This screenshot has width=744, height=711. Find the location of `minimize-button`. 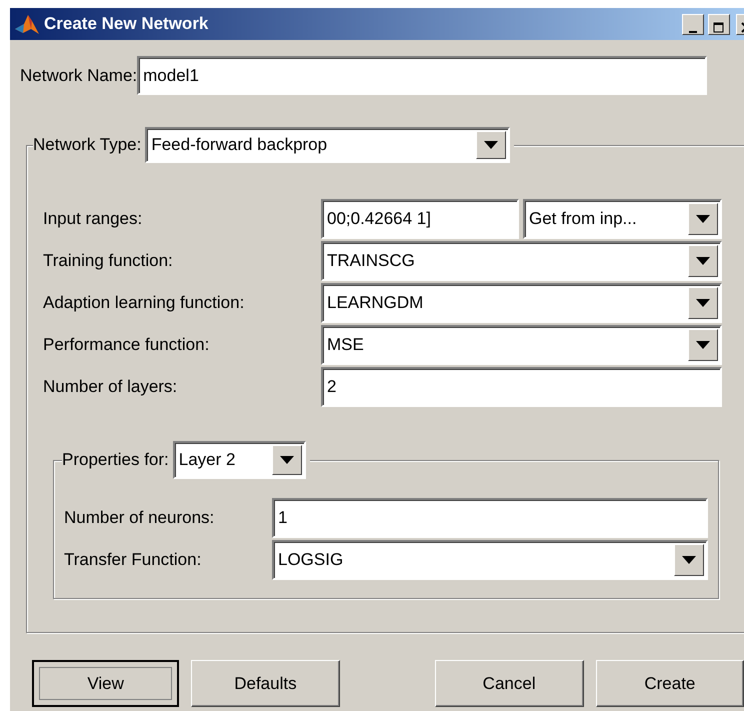

minimize-button is located at coordinates (693, 24).